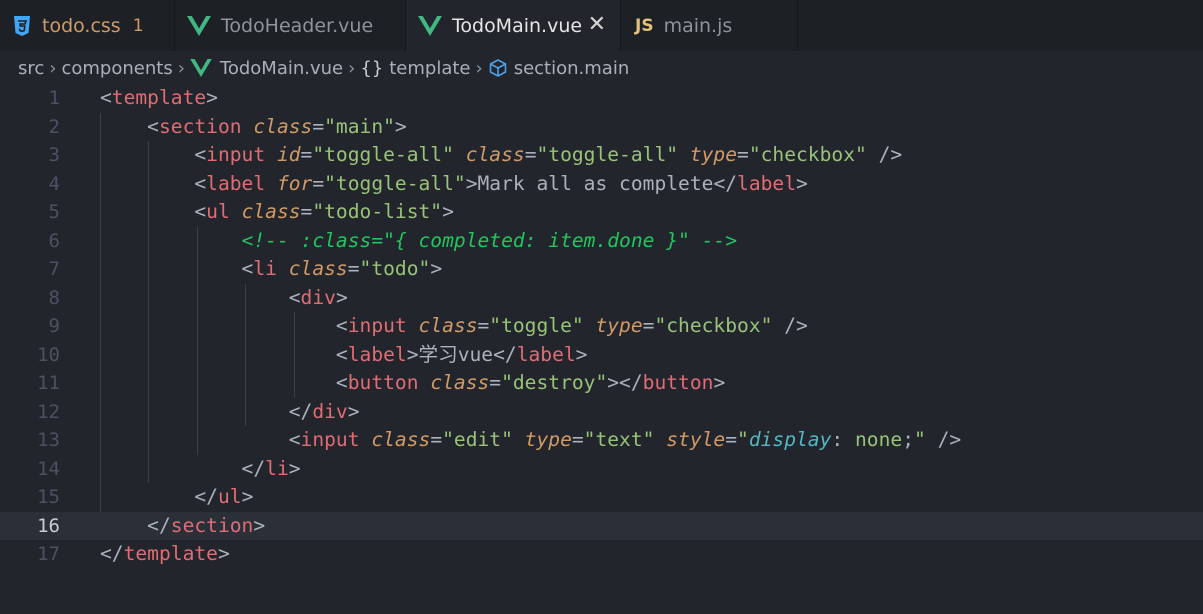 This screenshot has height=614, width=1203. I want to click on line-number: 7, so click(54, 269).